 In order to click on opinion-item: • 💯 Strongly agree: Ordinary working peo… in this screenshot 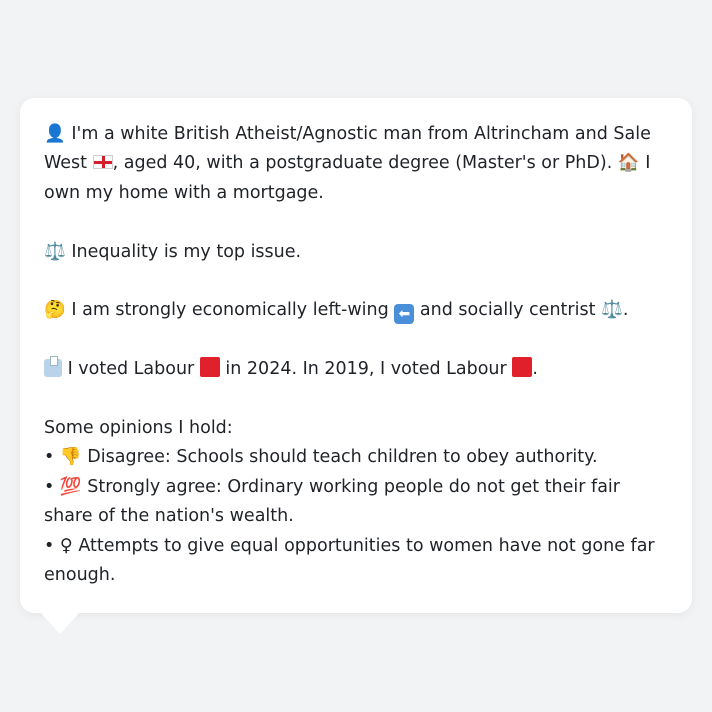, I will do `click(356, 502)`.